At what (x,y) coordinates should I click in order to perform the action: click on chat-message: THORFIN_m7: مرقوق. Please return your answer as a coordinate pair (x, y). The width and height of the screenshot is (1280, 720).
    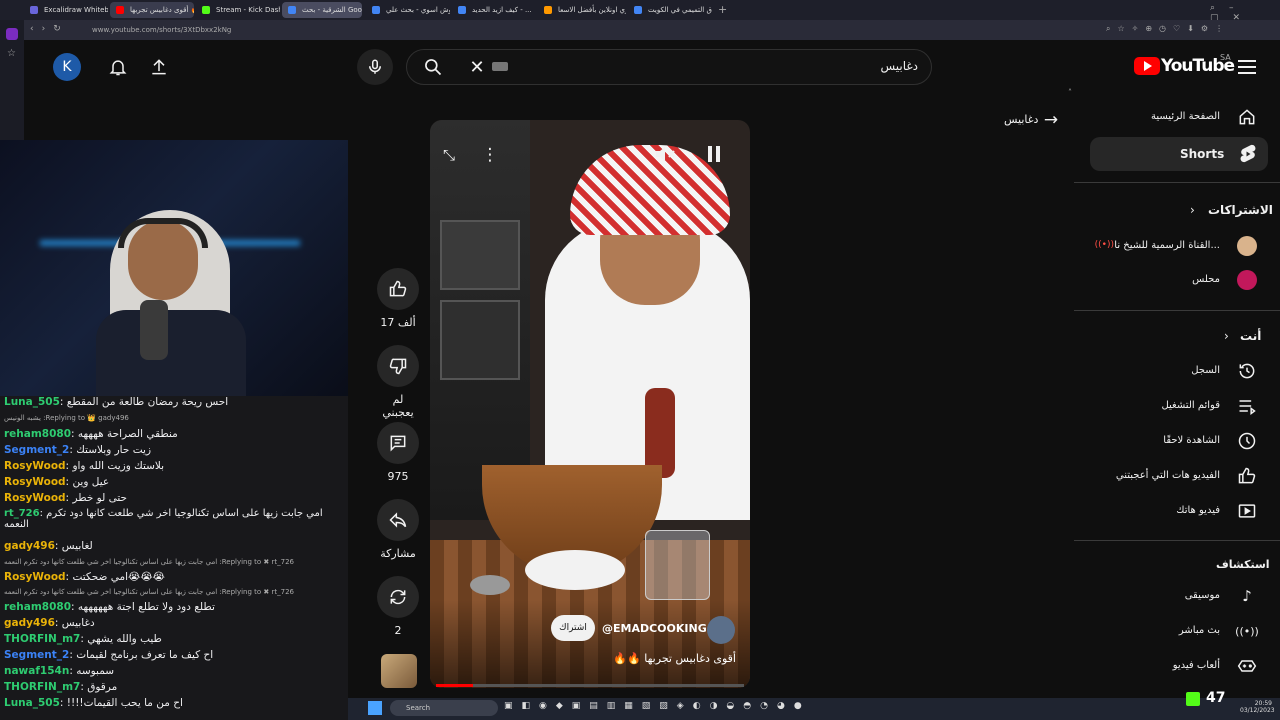
    Looking at the image, I should click on (61, 687).